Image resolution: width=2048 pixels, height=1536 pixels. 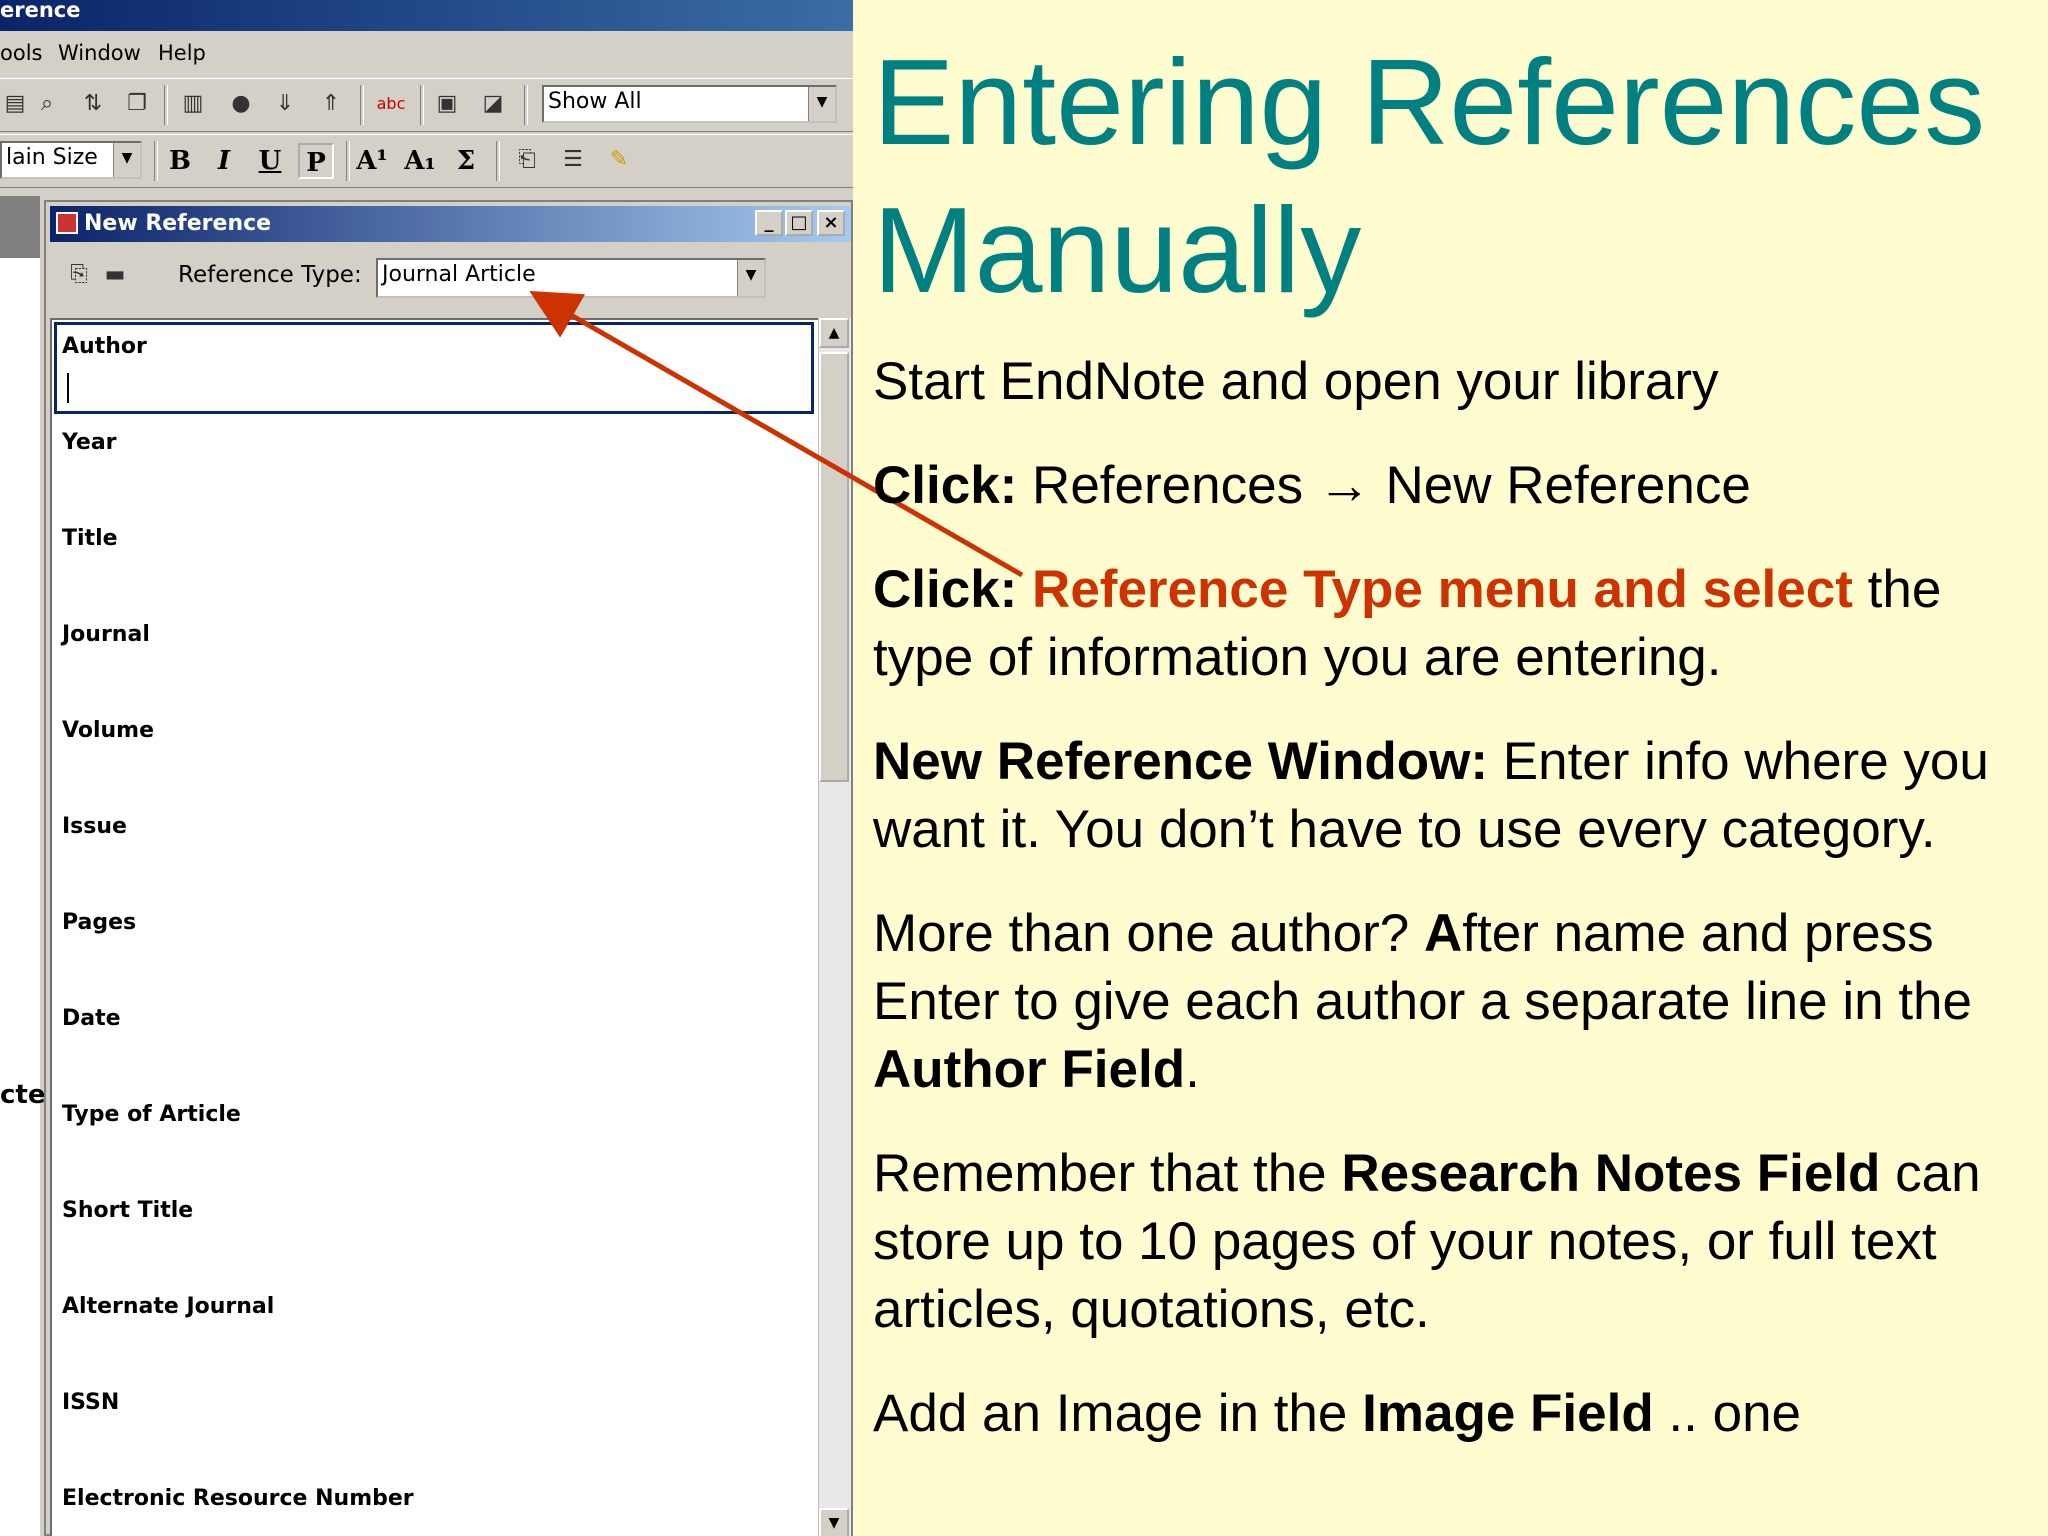 I want to click on figure-icon: ◪, so click(x=493, y=104).